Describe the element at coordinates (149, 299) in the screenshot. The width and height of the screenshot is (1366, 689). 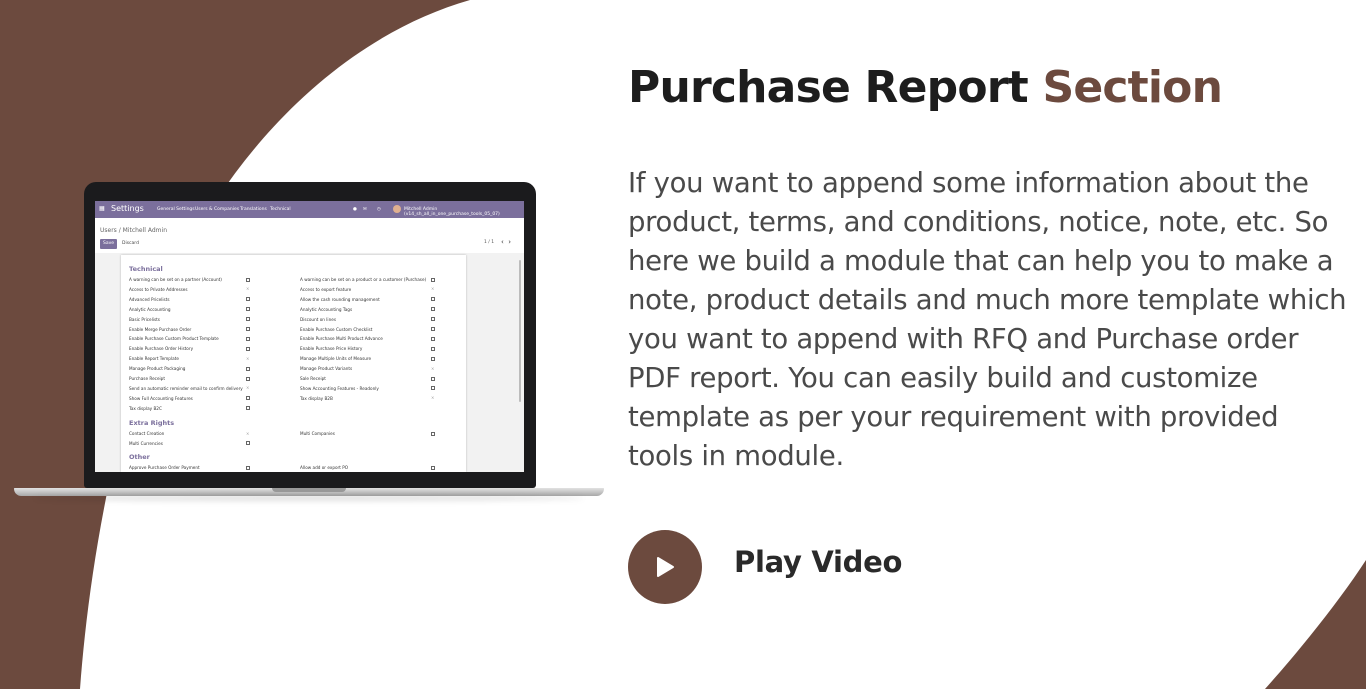
I see `setting-label: Advanced Pricelists` at that location.